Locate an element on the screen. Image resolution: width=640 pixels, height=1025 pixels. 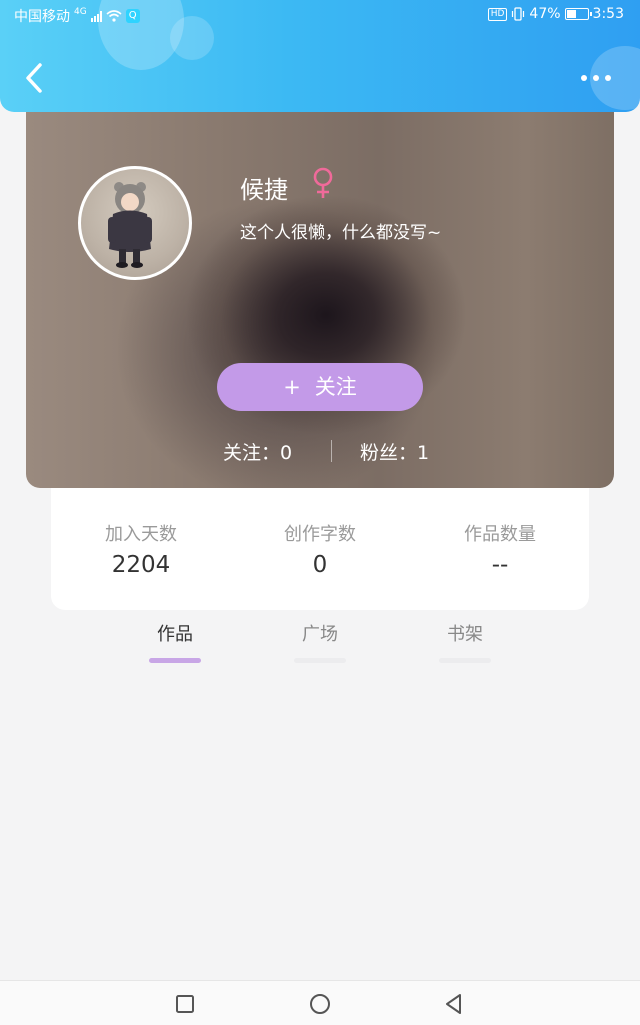
clock: 3:53 is located at coordinates (608, 14).